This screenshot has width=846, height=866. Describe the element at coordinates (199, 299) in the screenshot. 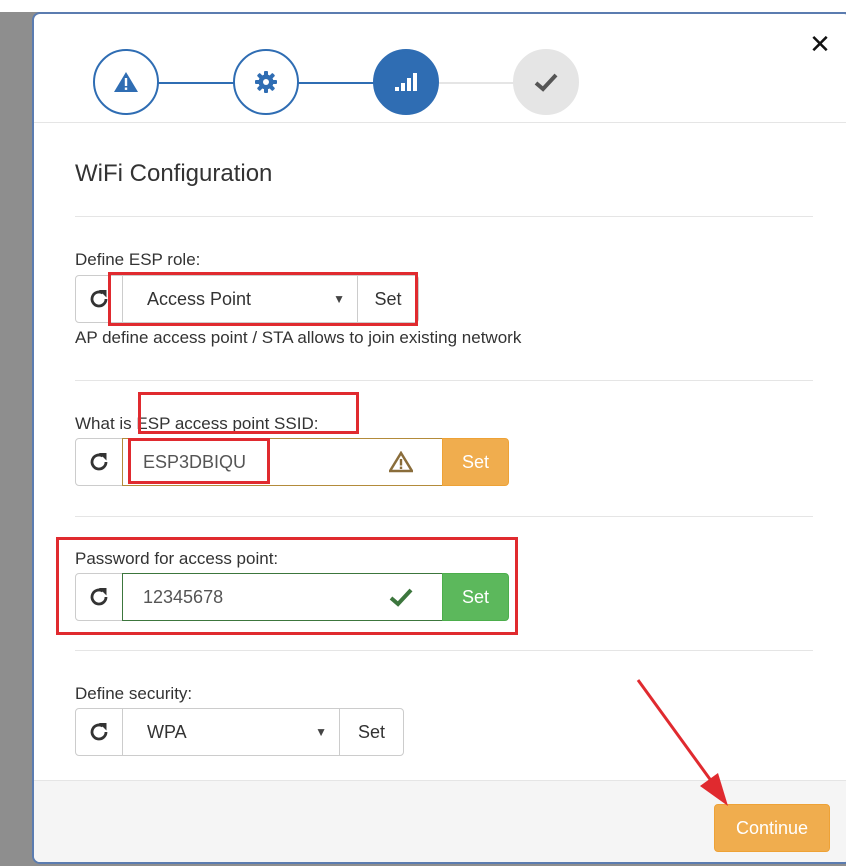

I see `esp-role-selected: Access Point` at that location.